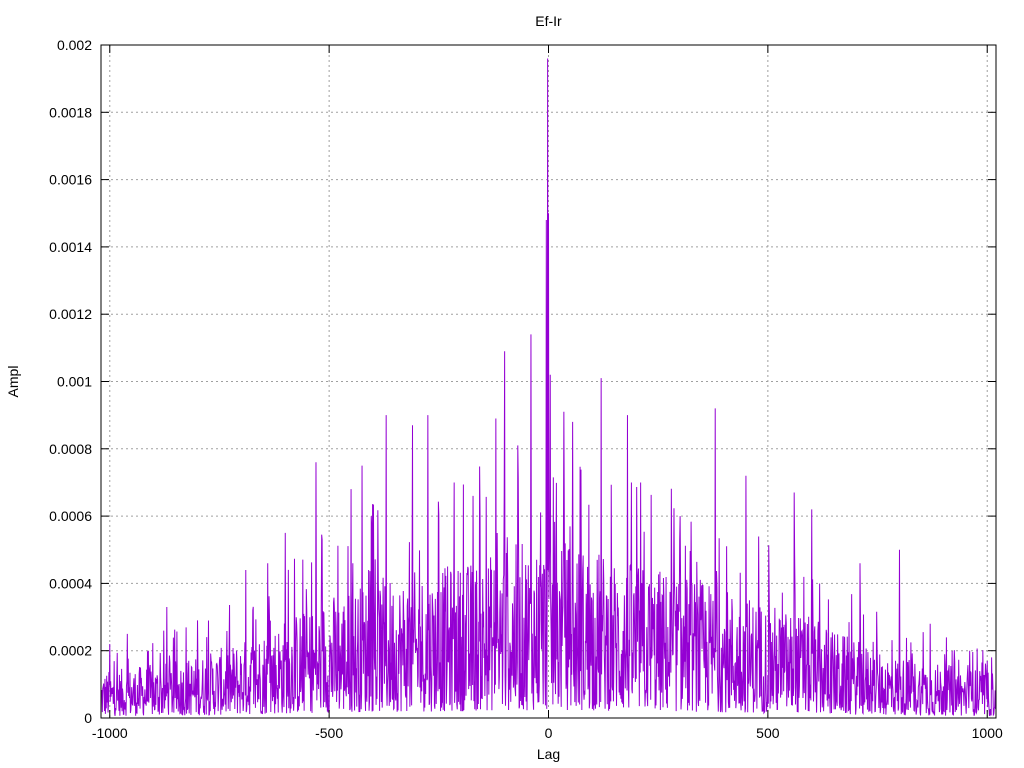 The width and height of the screenshot is (1024, 768). I want to click on x-axis-label: Lag, so click(548, 754).